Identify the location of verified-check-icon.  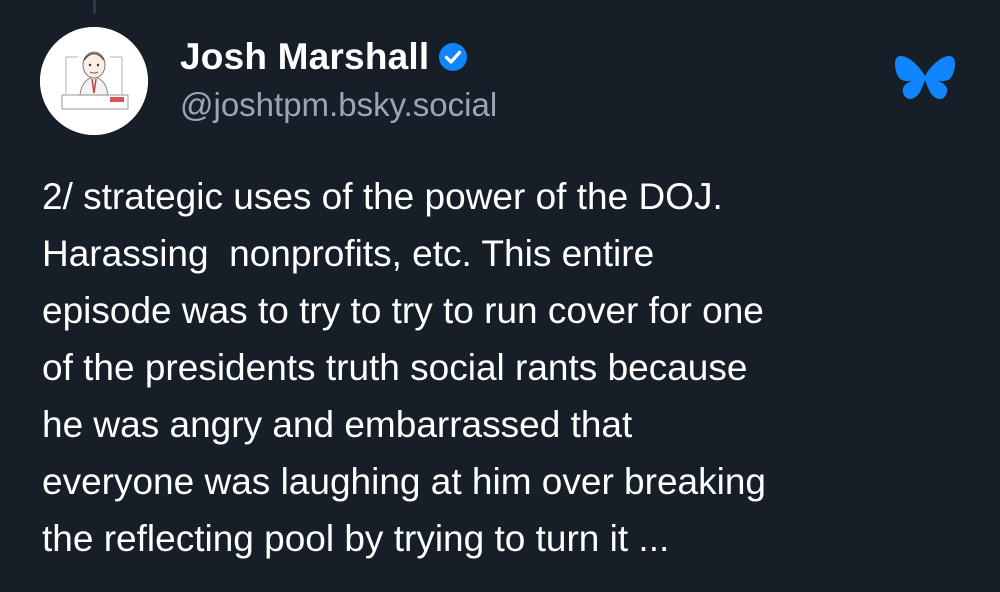
(453, 57).